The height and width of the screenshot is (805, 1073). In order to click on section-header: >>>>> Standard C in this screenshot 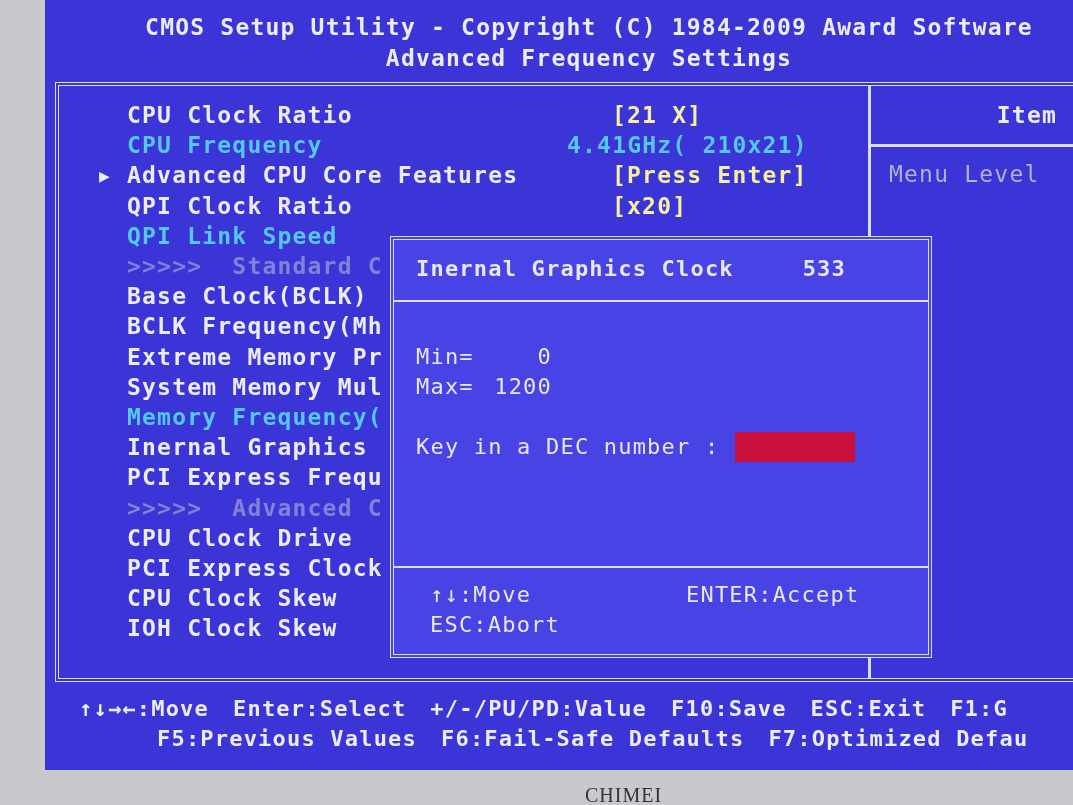, I will do `click(255, 266)`.